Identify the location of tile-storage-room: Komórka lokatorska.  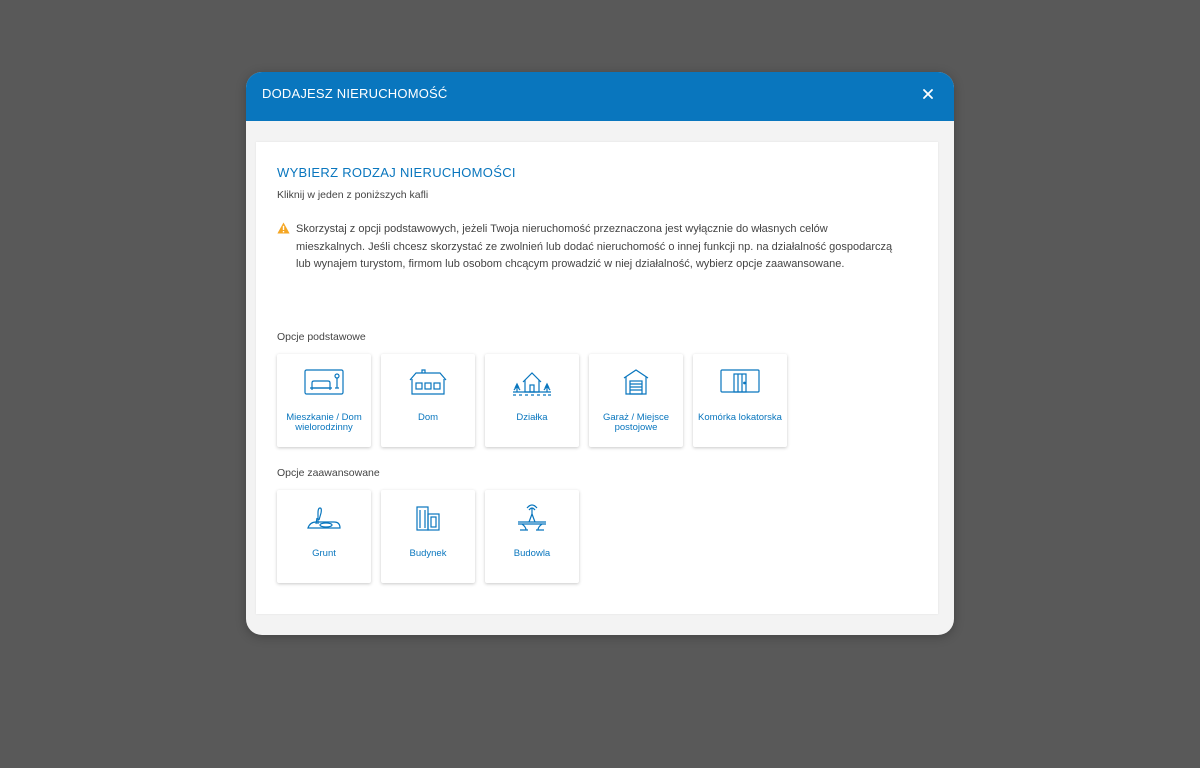
(740, 400).